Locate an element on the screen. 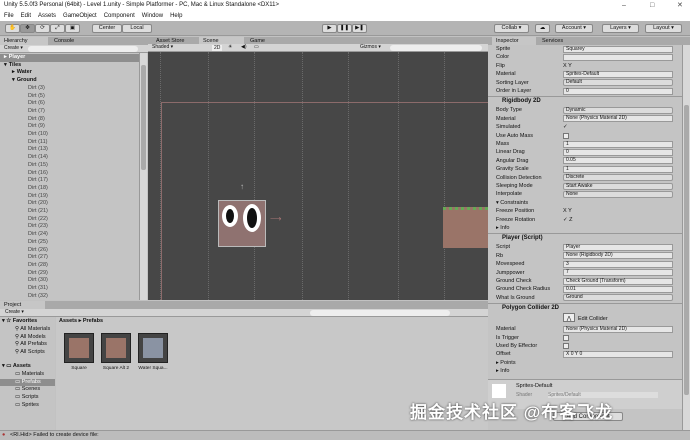  close-button: ✕ is located at coordinates (680, 5).